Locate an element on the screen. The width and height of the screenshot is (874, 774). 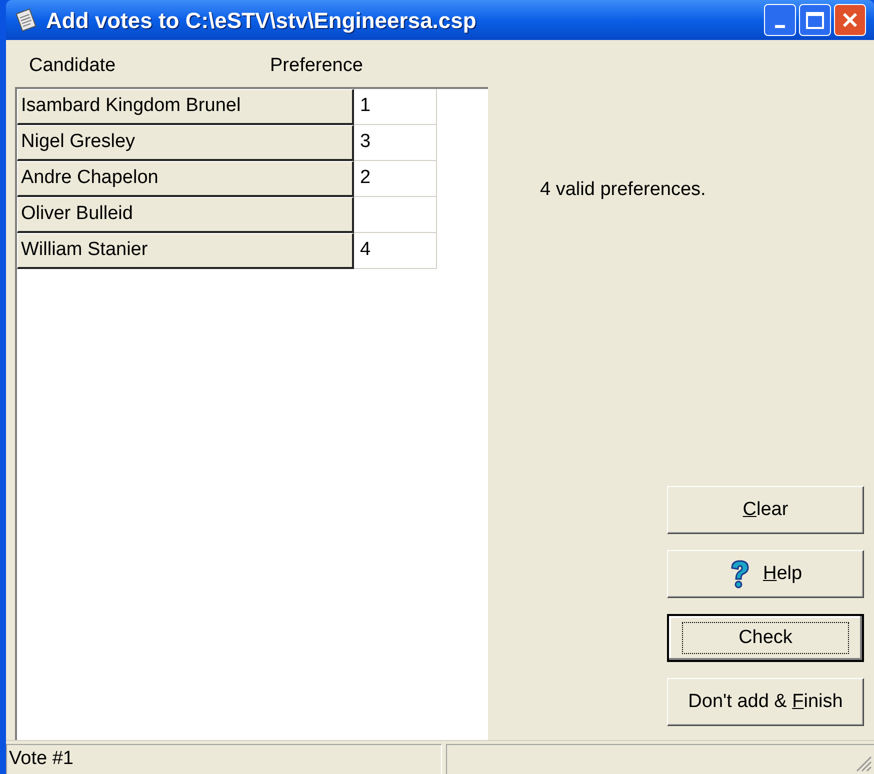
help-button: Help is located at coordinates (765, 574).